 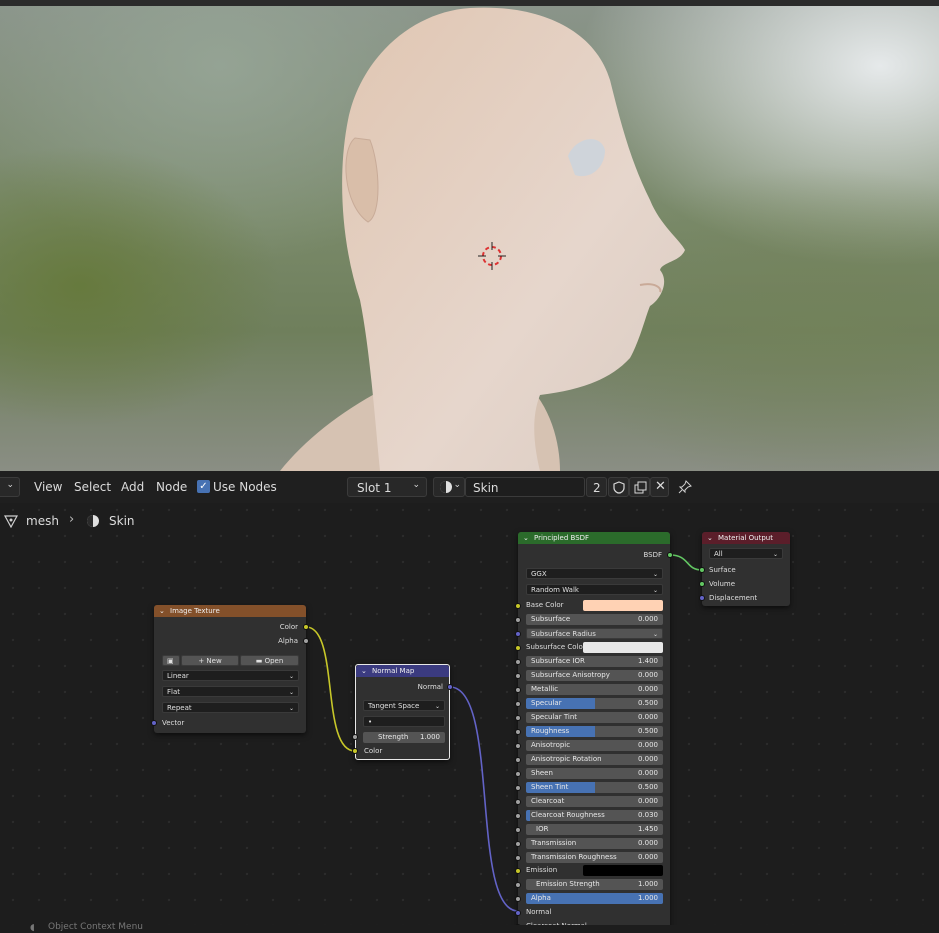 What do you see at coordinates (594, 745) in the screenshot?
I see `anisotropic-field: Anisotropic 0.000` at bounding box center [594, 745].